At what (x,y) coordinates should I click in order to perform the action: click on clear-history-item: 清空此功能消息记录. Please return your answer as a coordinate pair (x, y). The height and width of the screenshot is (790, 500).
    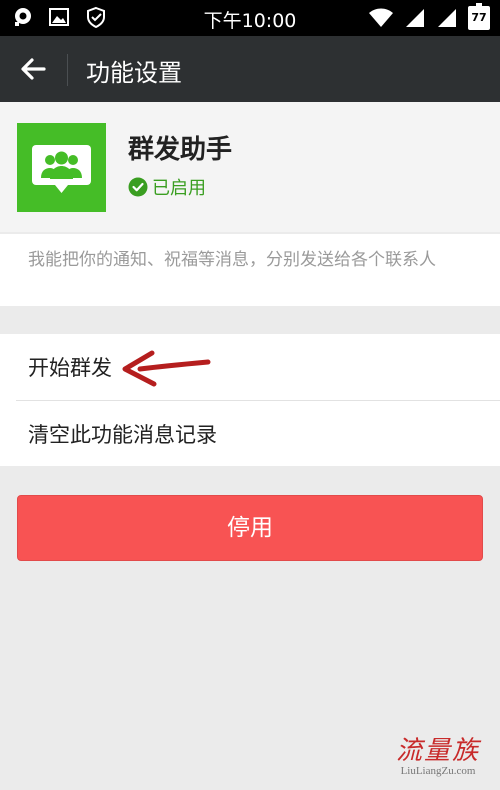
    Looking at the image, I should click on (250, 434).